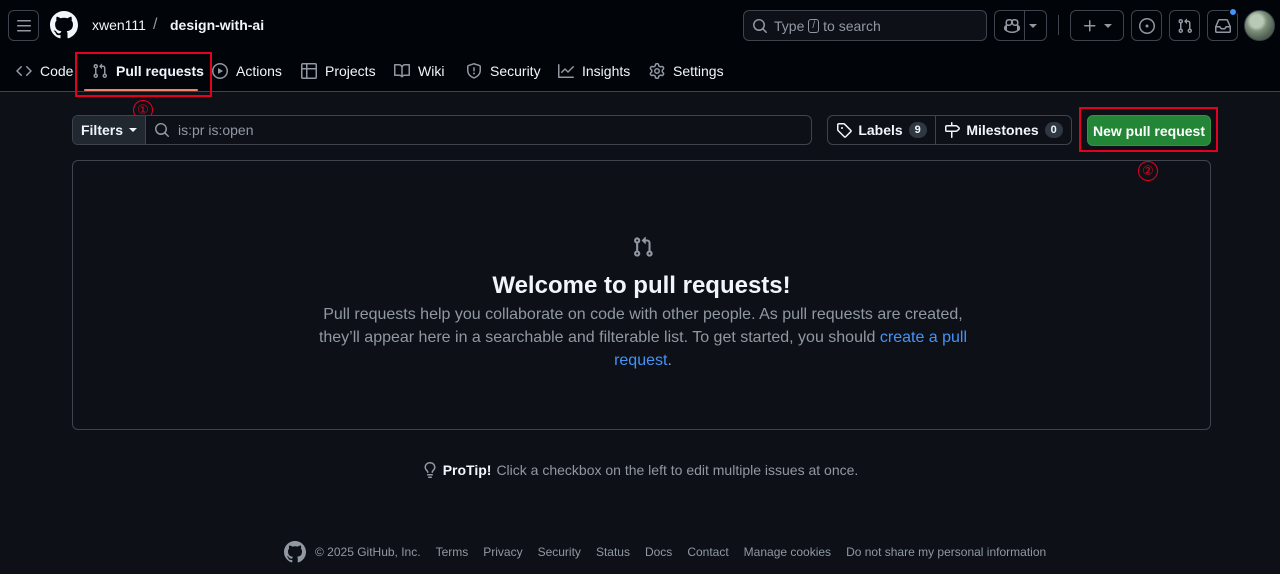 The width and height of the screenshot is (1280, 574). I want to click on filters-dropdown-button: Filters, so click(109, 130).